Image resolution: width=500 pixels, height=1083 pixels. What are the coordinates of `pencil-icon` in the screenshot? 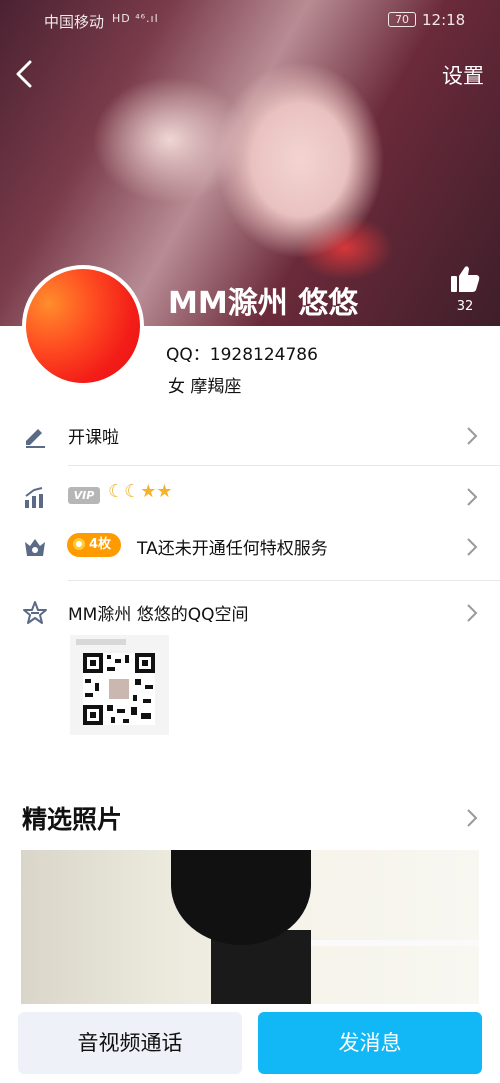 It's located at (35, 438).